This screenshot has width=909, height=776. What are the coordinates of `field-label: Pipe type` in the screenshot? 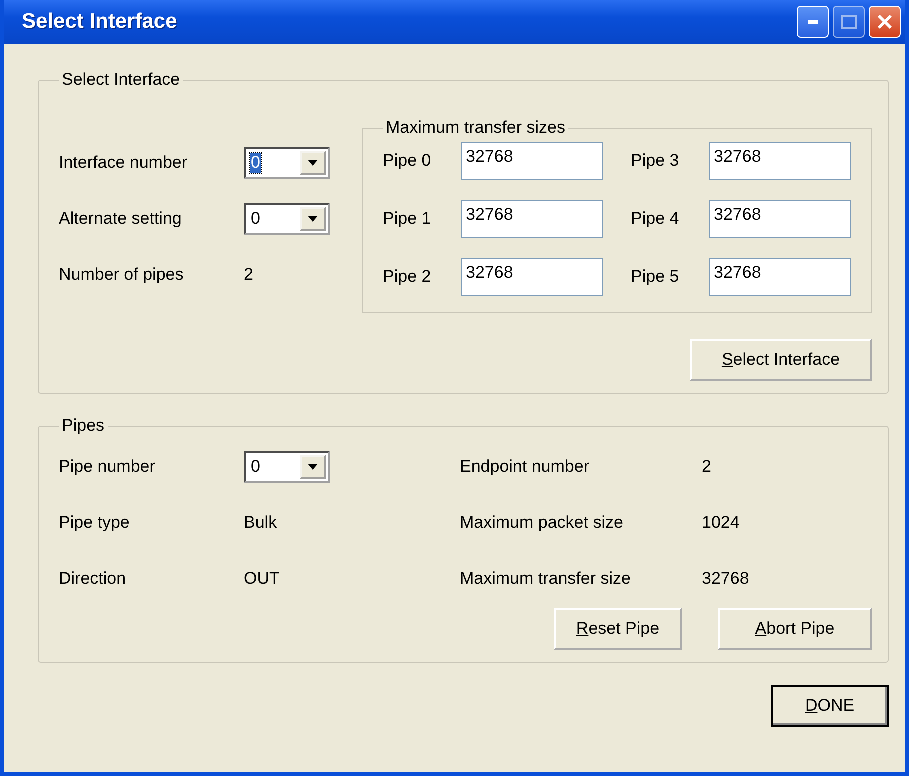 It's located at (95, 523).